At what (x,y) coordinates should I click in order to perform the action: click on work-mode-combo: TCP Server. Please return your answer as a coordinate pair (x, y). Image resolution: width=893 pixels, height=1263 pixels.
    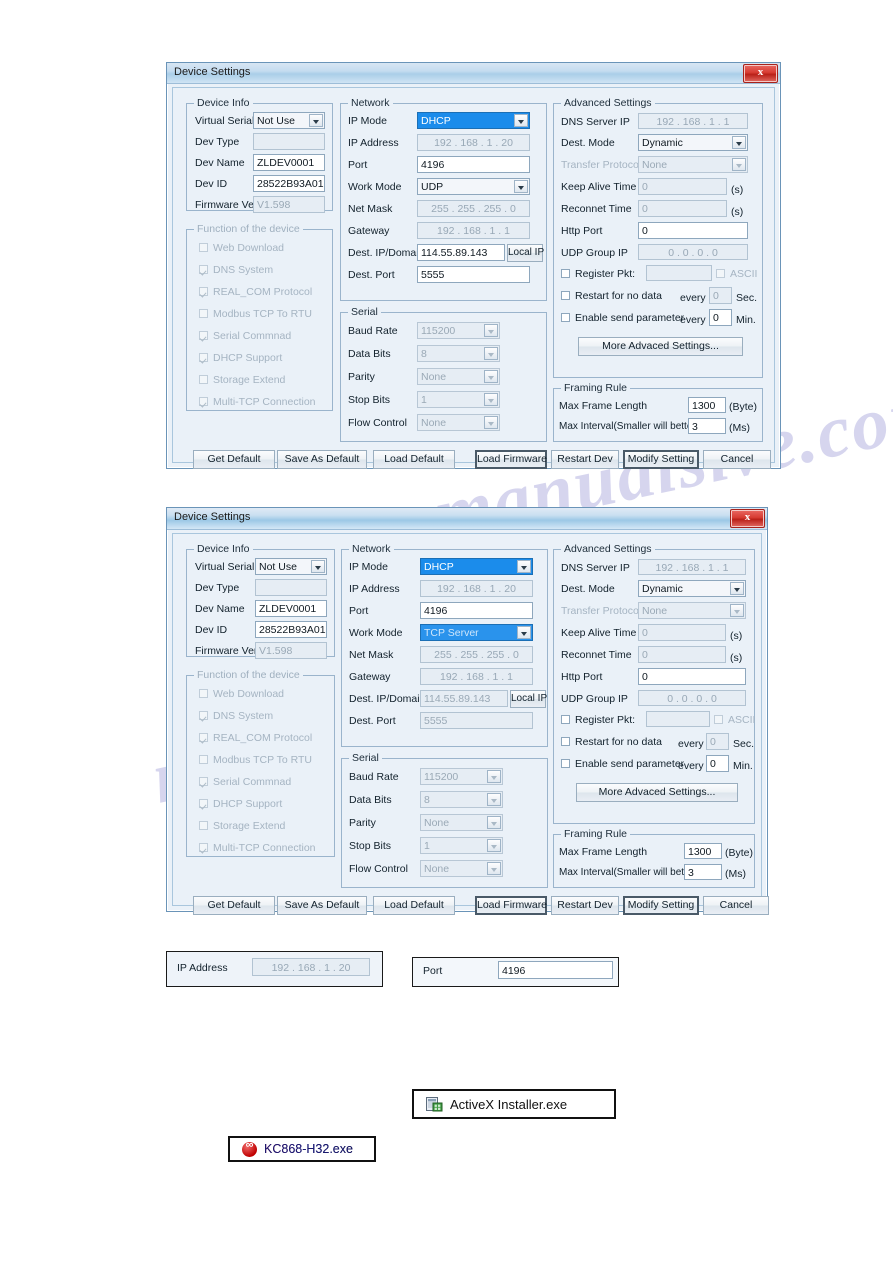
    Looking at the image, I should click on (476, 632).